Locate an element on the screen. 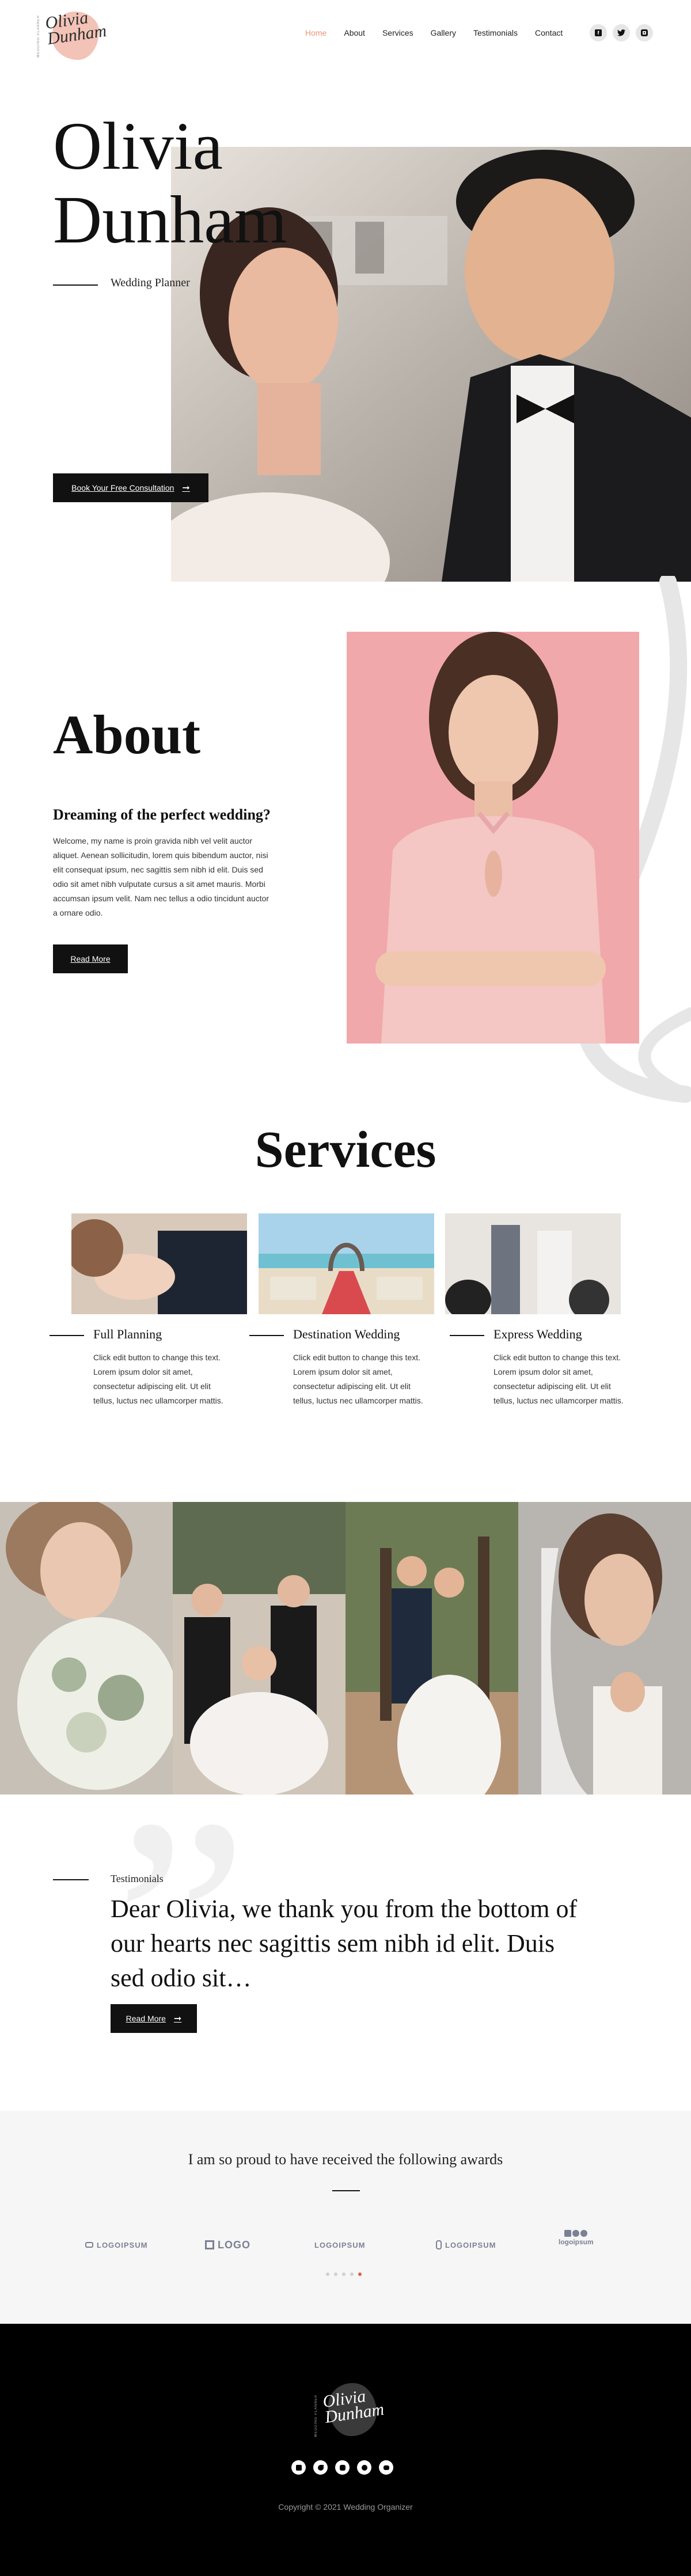 This screenshot has width=691, height=2576. carousel-dots is located at coordinates (344, 2274).